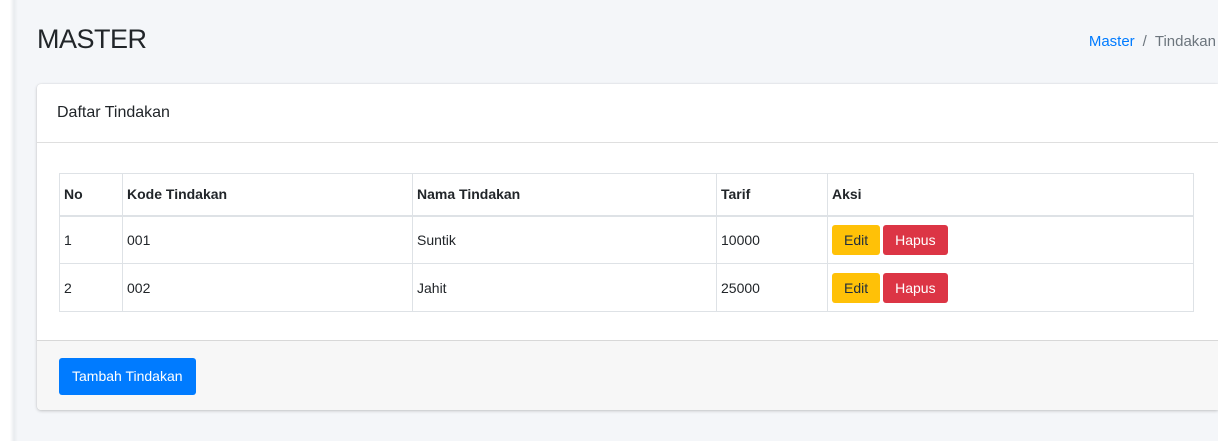 Image resolution: width=1218 pixels, height=441 pixels. I want to click on cell-no: 1, so click(91, 239).